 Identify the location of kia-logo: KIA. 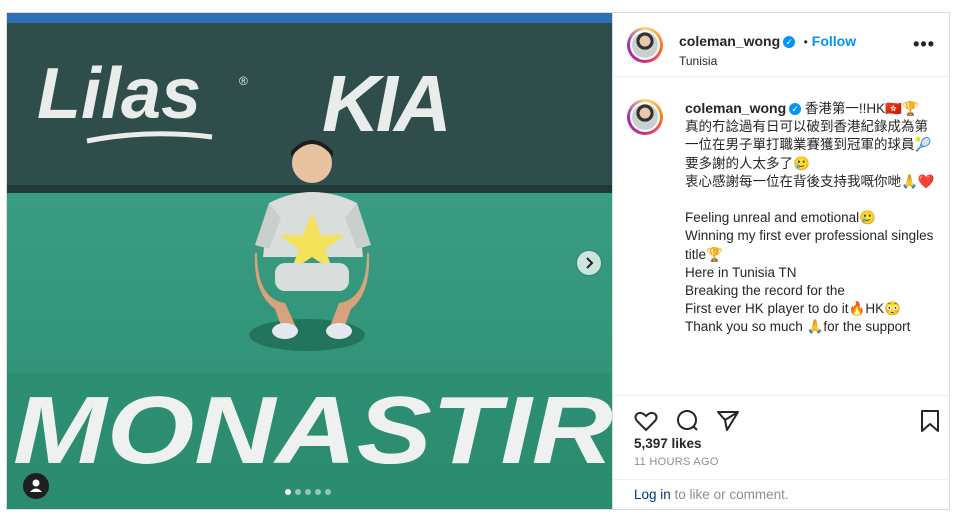
(385, 103).